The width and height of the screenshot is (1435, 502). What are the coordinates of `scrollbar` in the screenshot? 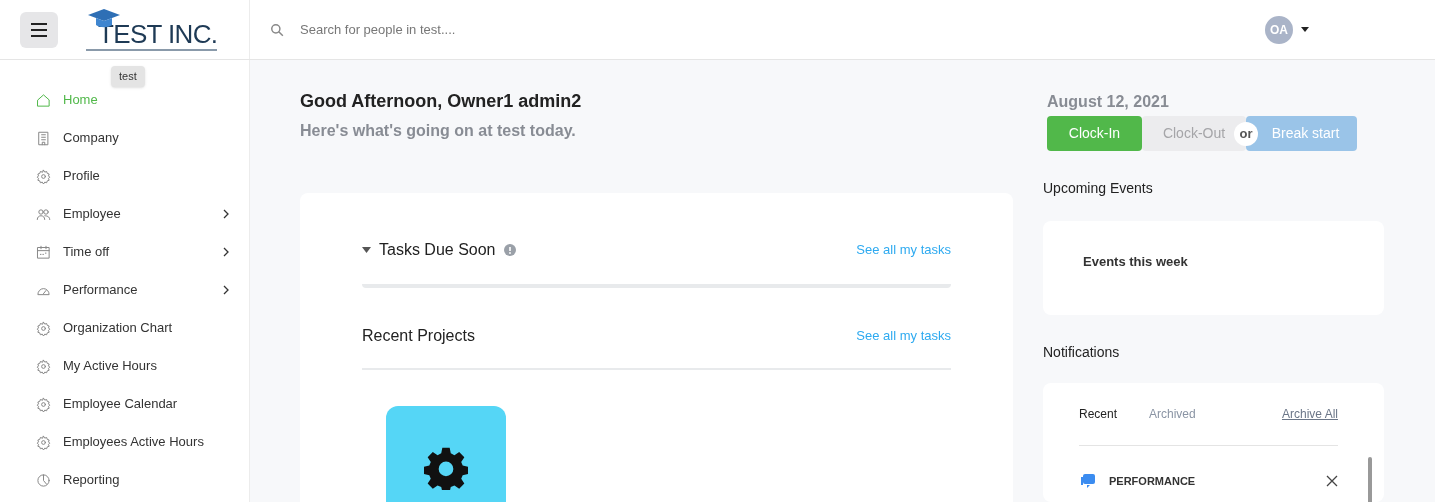 It's located at (1370, 479).